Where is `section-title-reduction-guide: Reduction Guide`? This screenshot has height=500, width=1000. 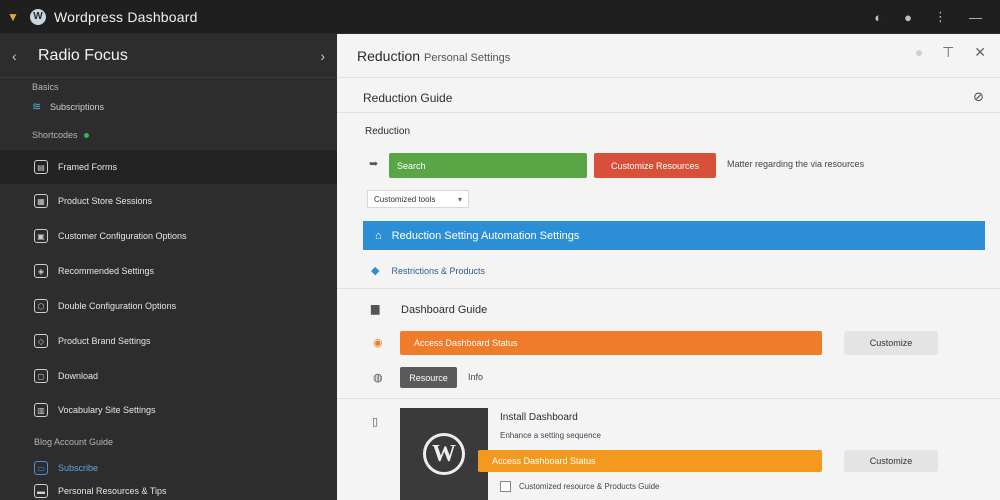 section-title-reduction-guide: Reduction Guide is located at coordinates (408, 98).